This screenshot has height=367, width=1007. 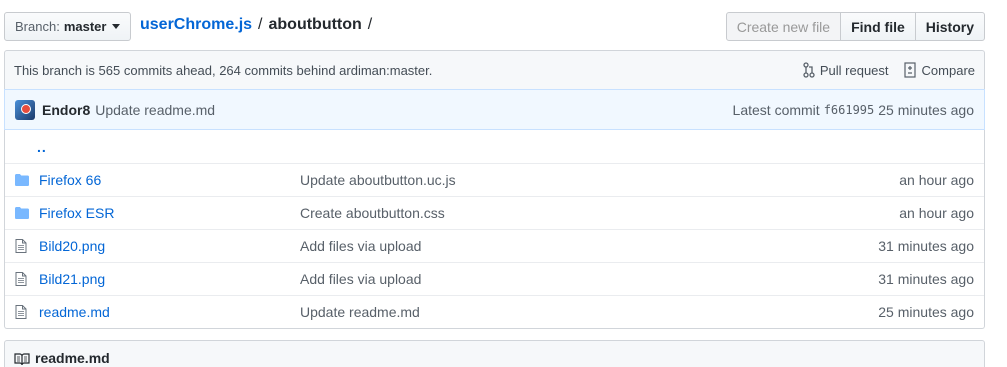 I want to click on commit-author: Endor8, so click(x=66, y=110).